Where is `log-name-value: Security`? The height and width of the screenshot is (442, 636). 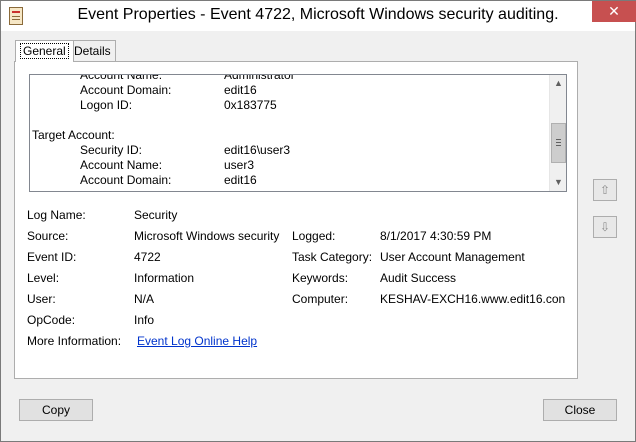 log-name-value: Security is located at coordinates (155, 215).